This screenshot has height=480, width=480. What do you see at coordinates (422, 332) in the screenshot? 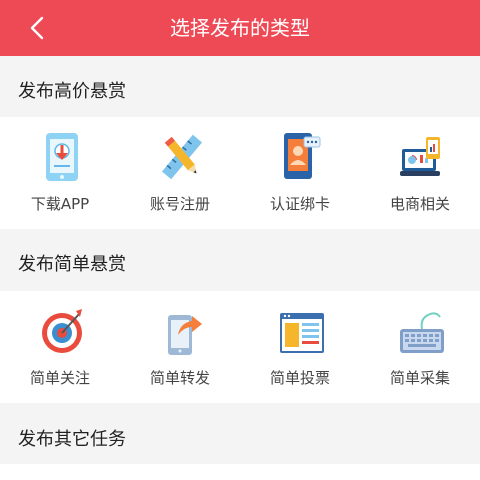
I see `keyboard-icon` at bounding box center [422, 332].